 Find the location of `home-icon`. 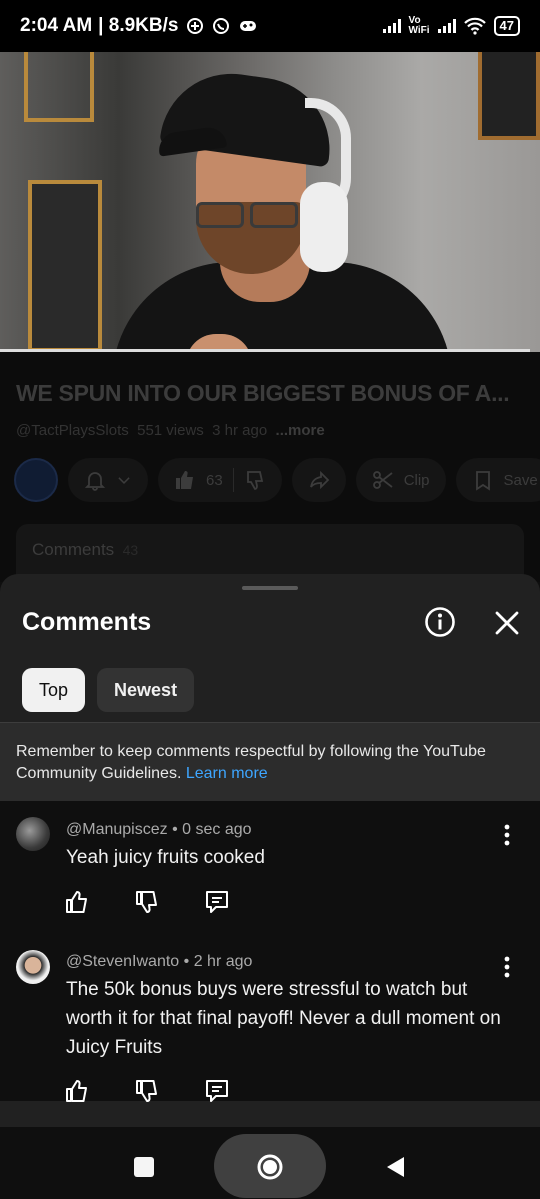

home-icon is located at coordinates (270, 1167).